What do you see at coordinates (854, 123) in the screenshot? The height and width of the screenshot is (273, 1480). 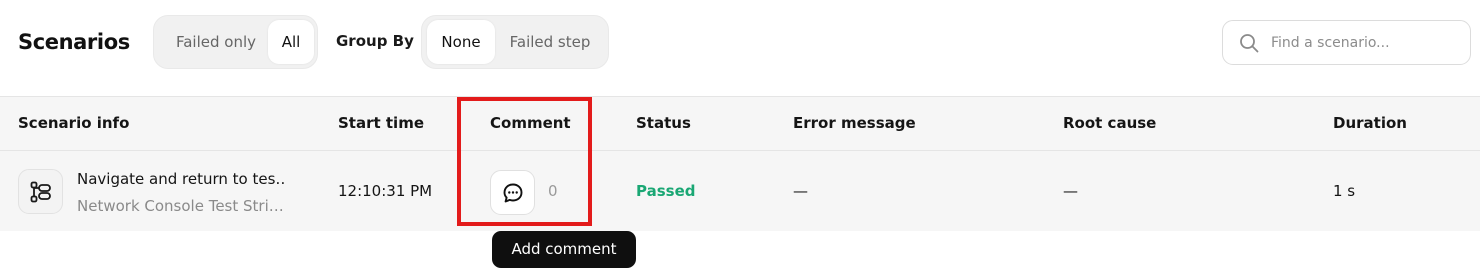 I see `column-header-error-message: Error message` at bounding box center [854, 123].